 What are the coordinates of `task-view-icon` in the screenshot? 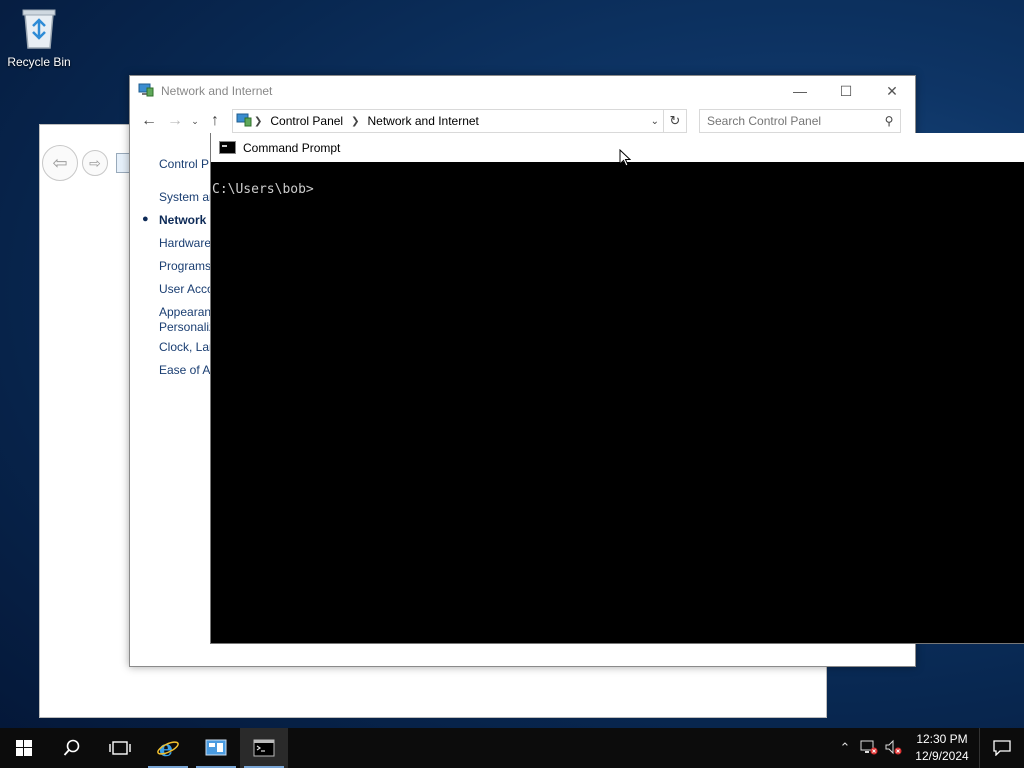 It's located at (120, 748).